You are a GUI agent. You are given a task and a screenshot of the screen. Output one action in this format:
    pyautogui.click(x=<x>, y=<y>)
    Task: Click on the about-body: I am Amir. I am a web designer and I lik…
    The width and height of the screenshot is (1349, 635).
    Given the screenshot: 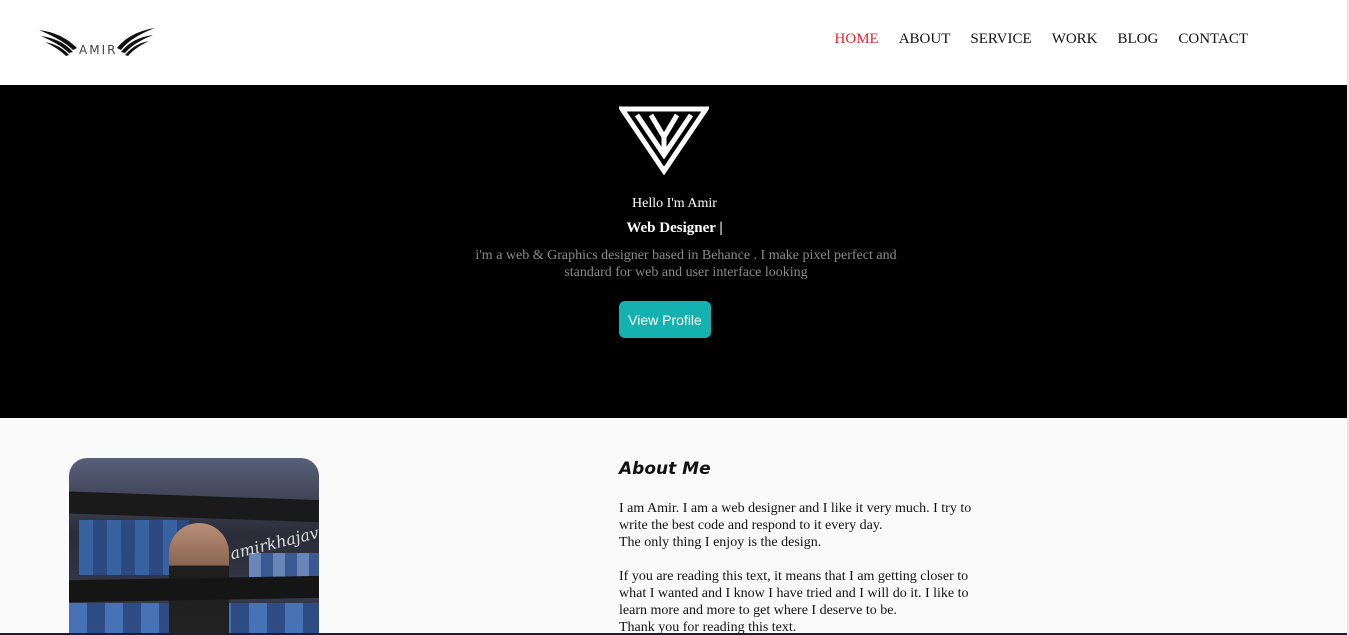 What is the action you would take?
    pyautogui.click(x=804, y=567)
    